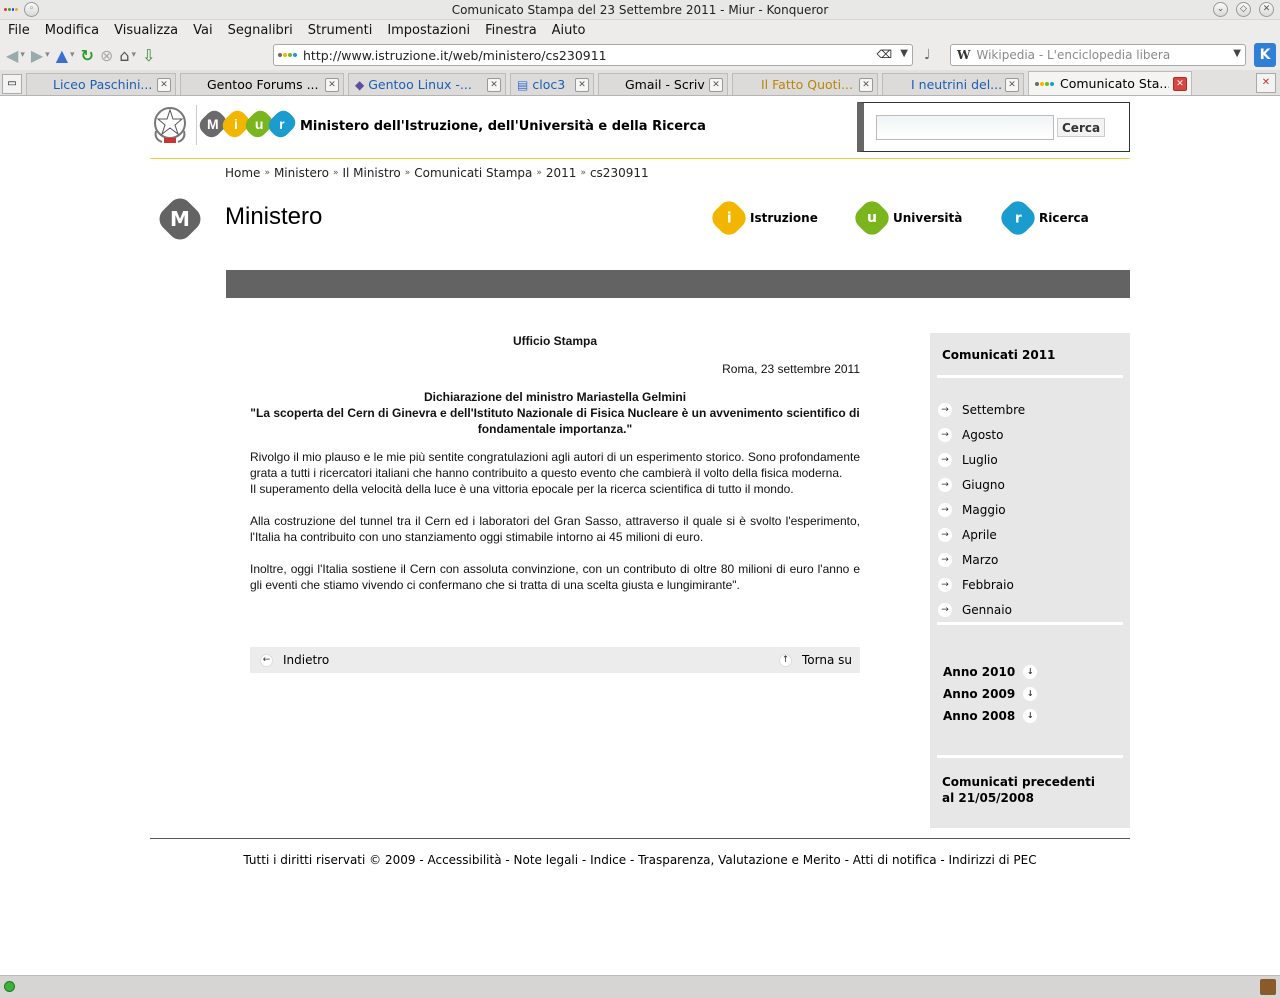 Image resolution: width=1280 pixels, height=998 pixels. What do you see at coordinates (65, 55) in the screenshot?
I see `up-button: ▲ ▾` at bounding box center [65, 55].